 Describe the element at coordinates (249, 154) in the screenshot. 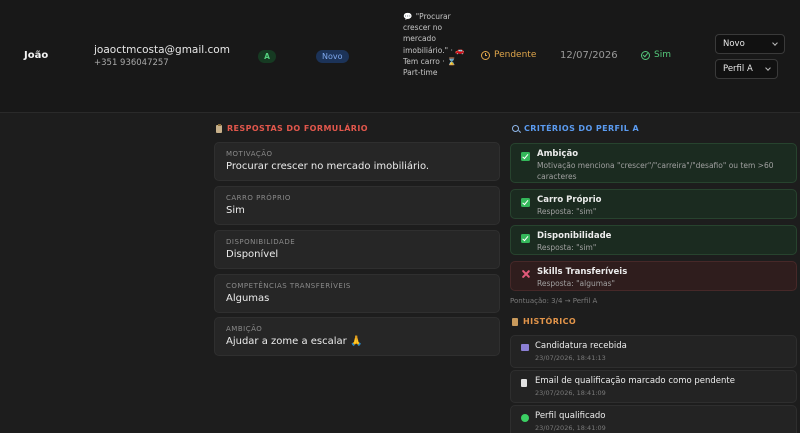

I see `field-label: MOTIVAÇÃO` at that location.